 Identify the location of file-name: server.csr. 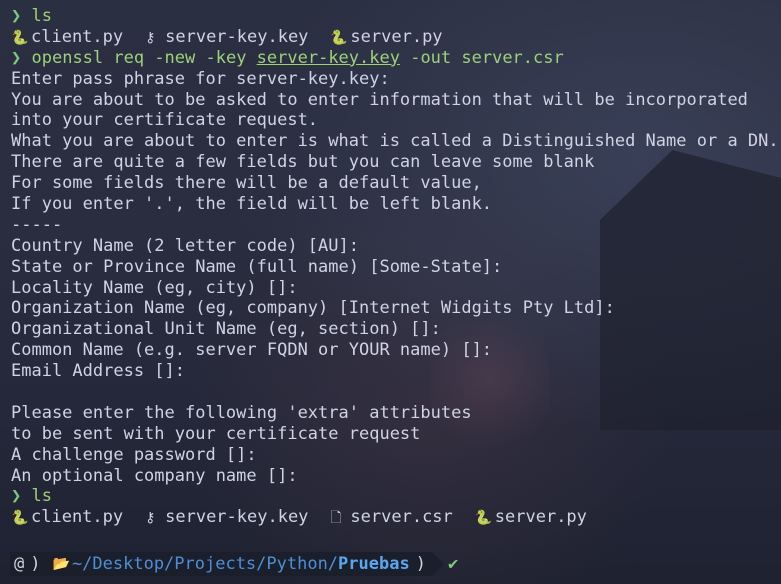
(401, 517).